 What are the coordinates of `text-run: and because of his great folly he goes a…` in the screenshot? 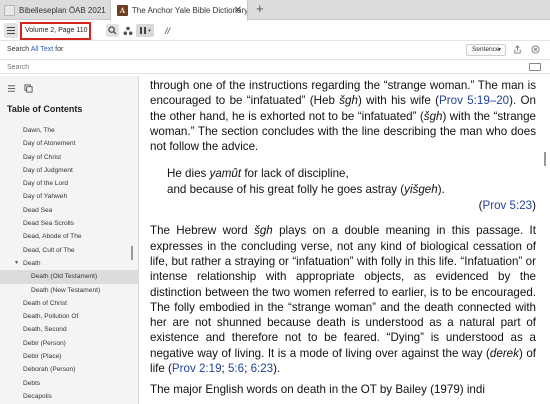 It's located at (286, 189).